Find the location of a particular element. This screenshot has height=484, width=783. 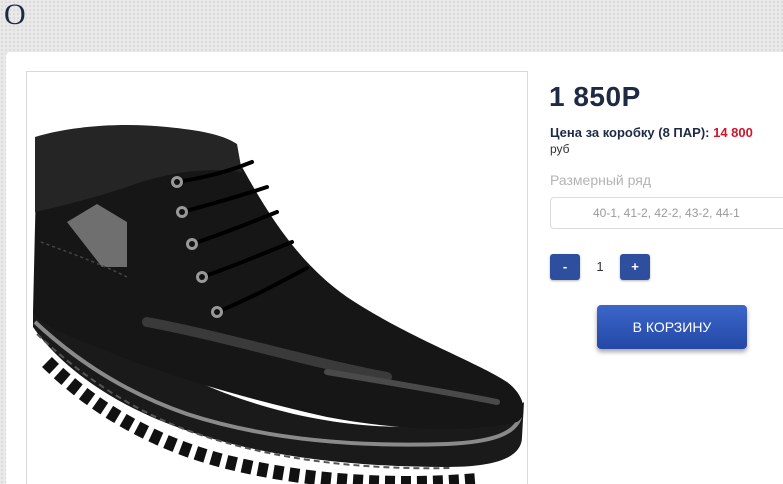

product-price: 1 850Р is located at coordinates (595, 96).